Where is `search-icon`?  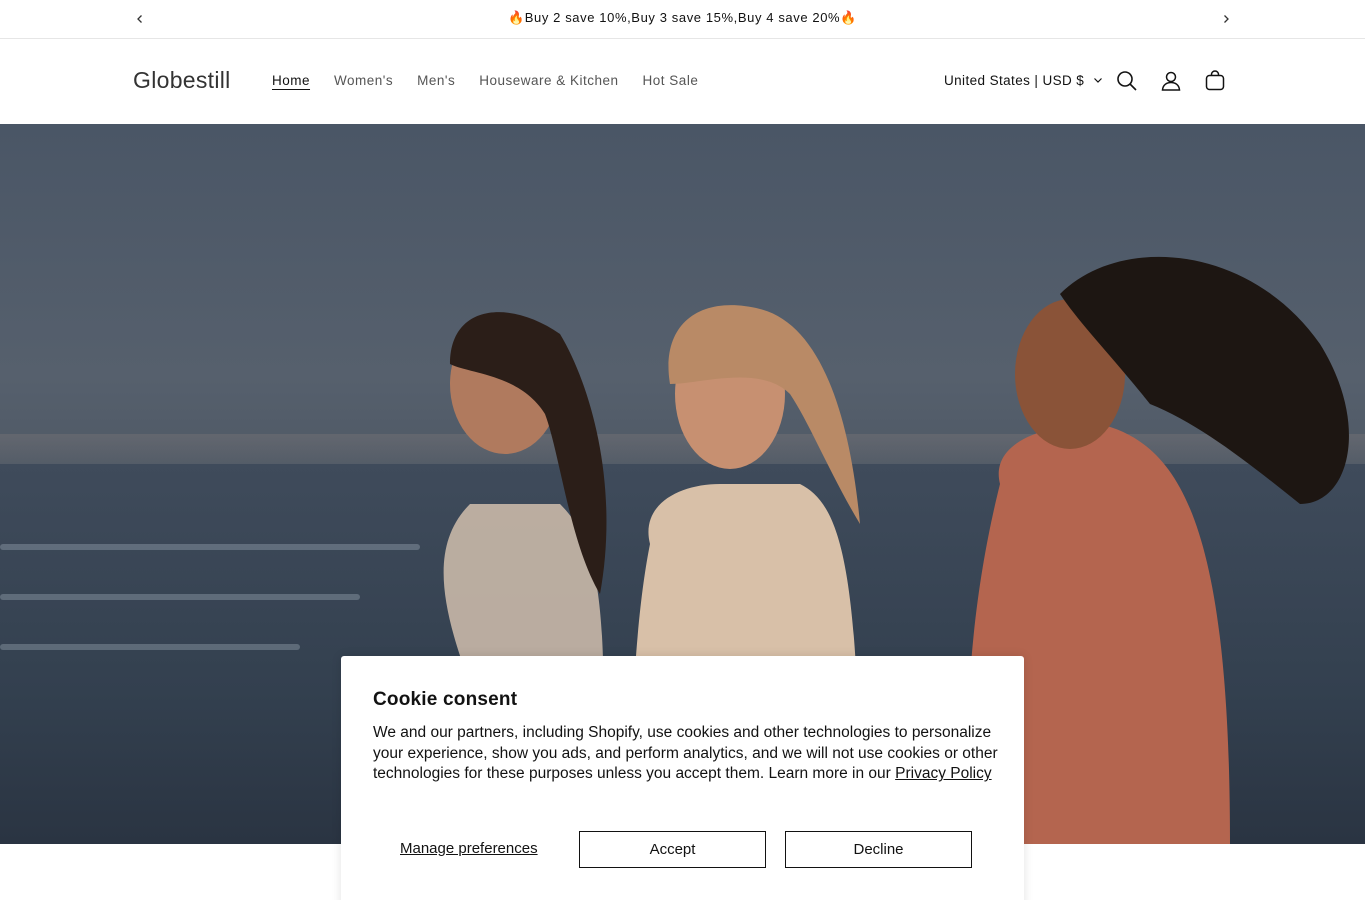 search-icon is located at coordinates (1127, 81).